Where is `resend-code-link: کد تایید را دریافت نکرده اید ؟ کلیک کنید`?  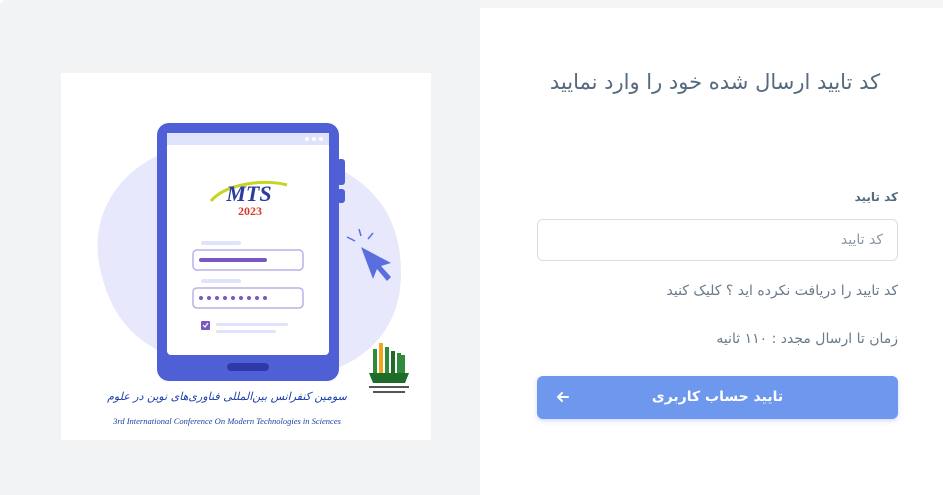
resend-code-link: کد تایید را دریافت نکرده اید ؟ کلیک کنید is located at coordinates (718, 291).